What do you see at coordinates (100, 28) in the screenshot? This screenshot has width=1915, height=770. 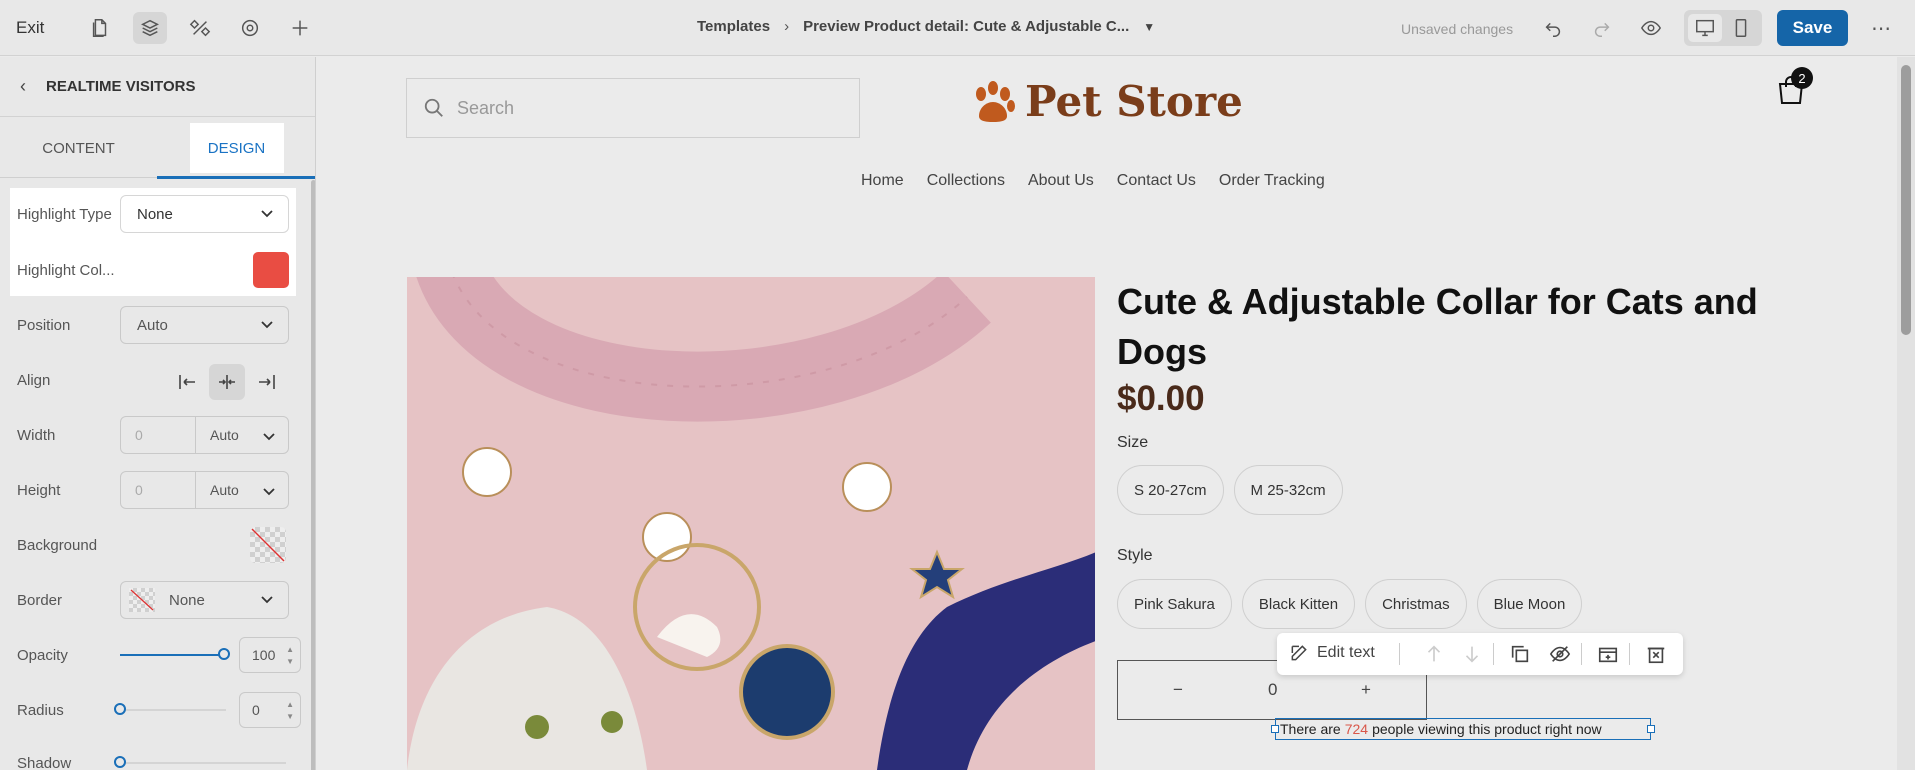 I see `page-icon` at bounding box center [100, 28].